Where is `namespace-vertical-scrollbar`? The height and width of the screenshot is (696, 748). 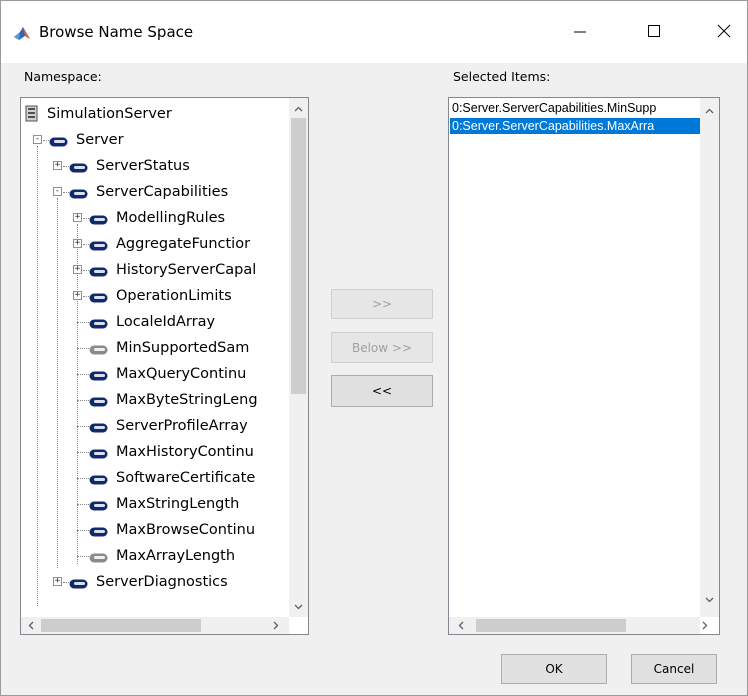 namespace-vertical-scrollbar is located at coordinates (298, 357).